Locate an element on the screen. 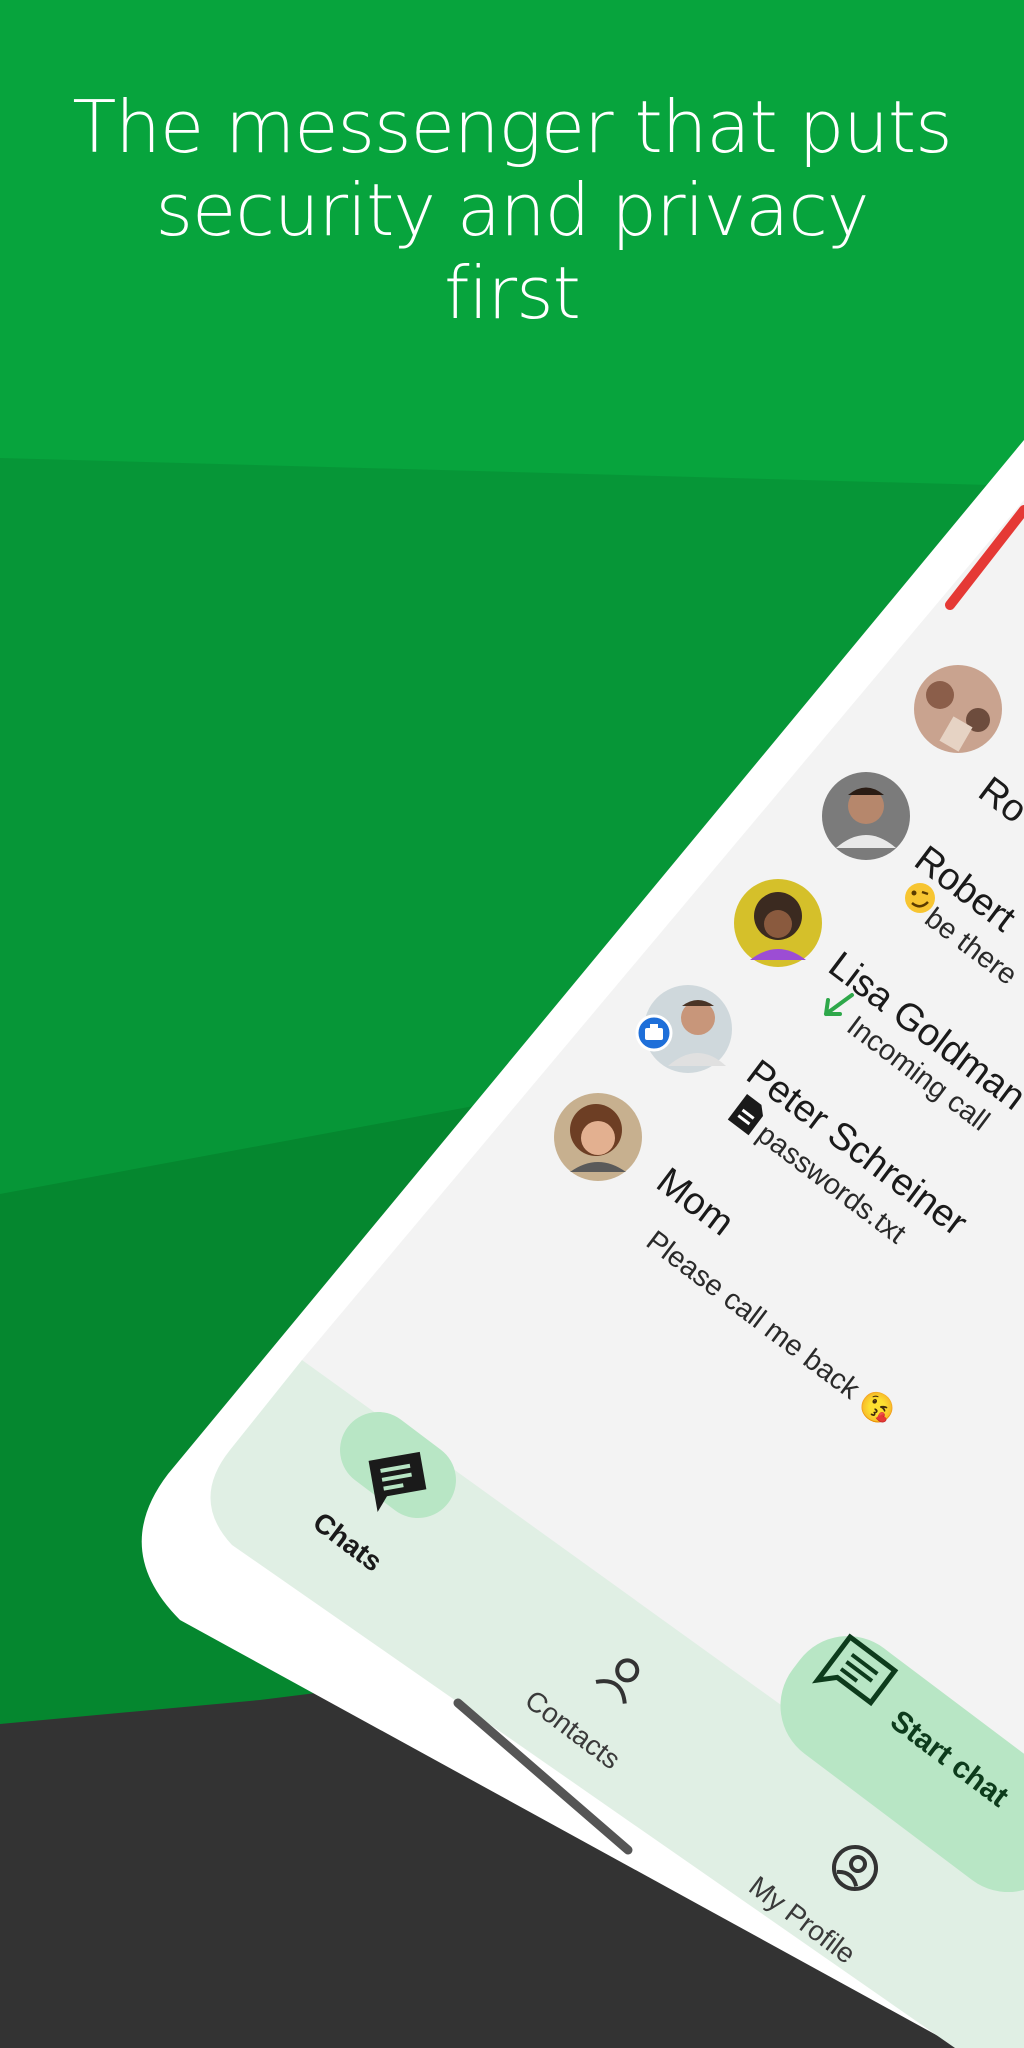 This screenshot has width=1024, height=2048. woman-avatar is located at coordinates (778, 923).